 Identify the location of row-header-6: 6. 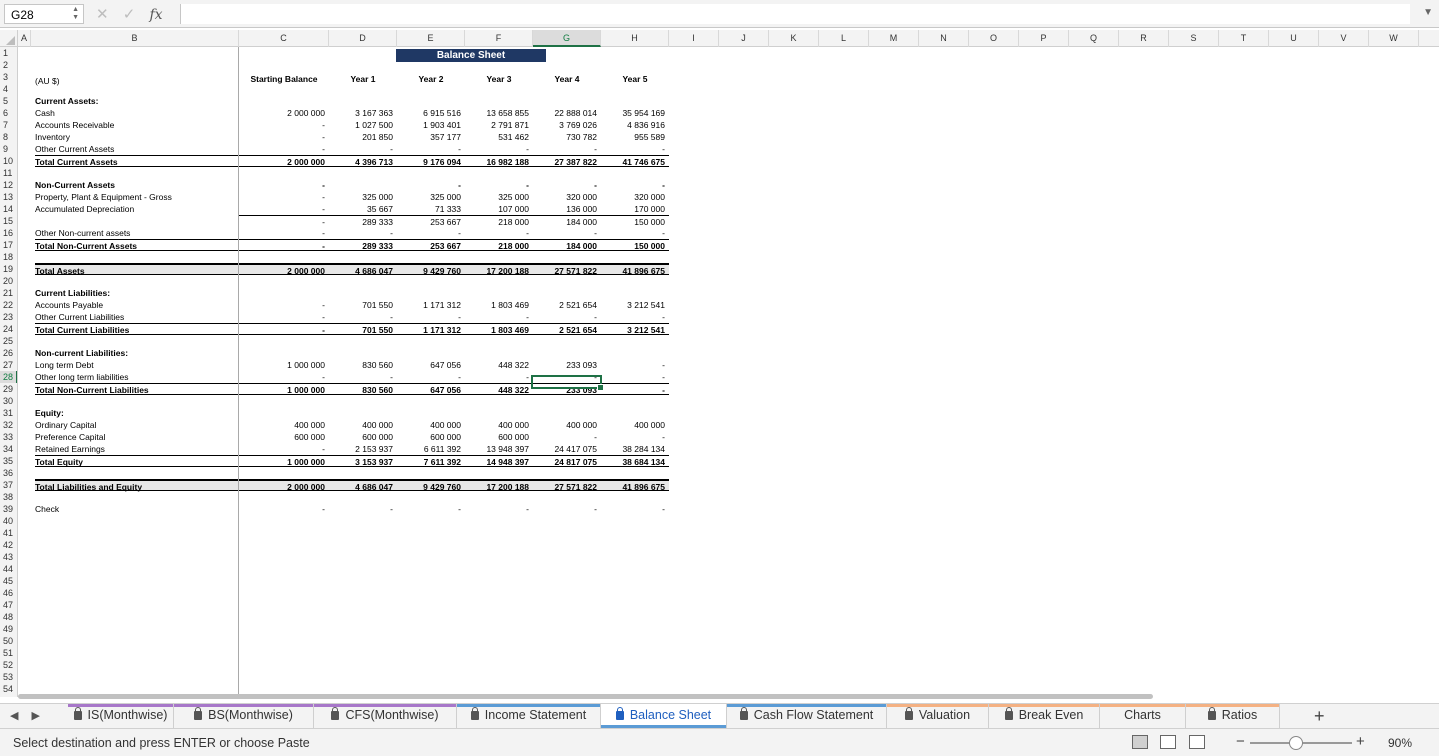
(8, 113).